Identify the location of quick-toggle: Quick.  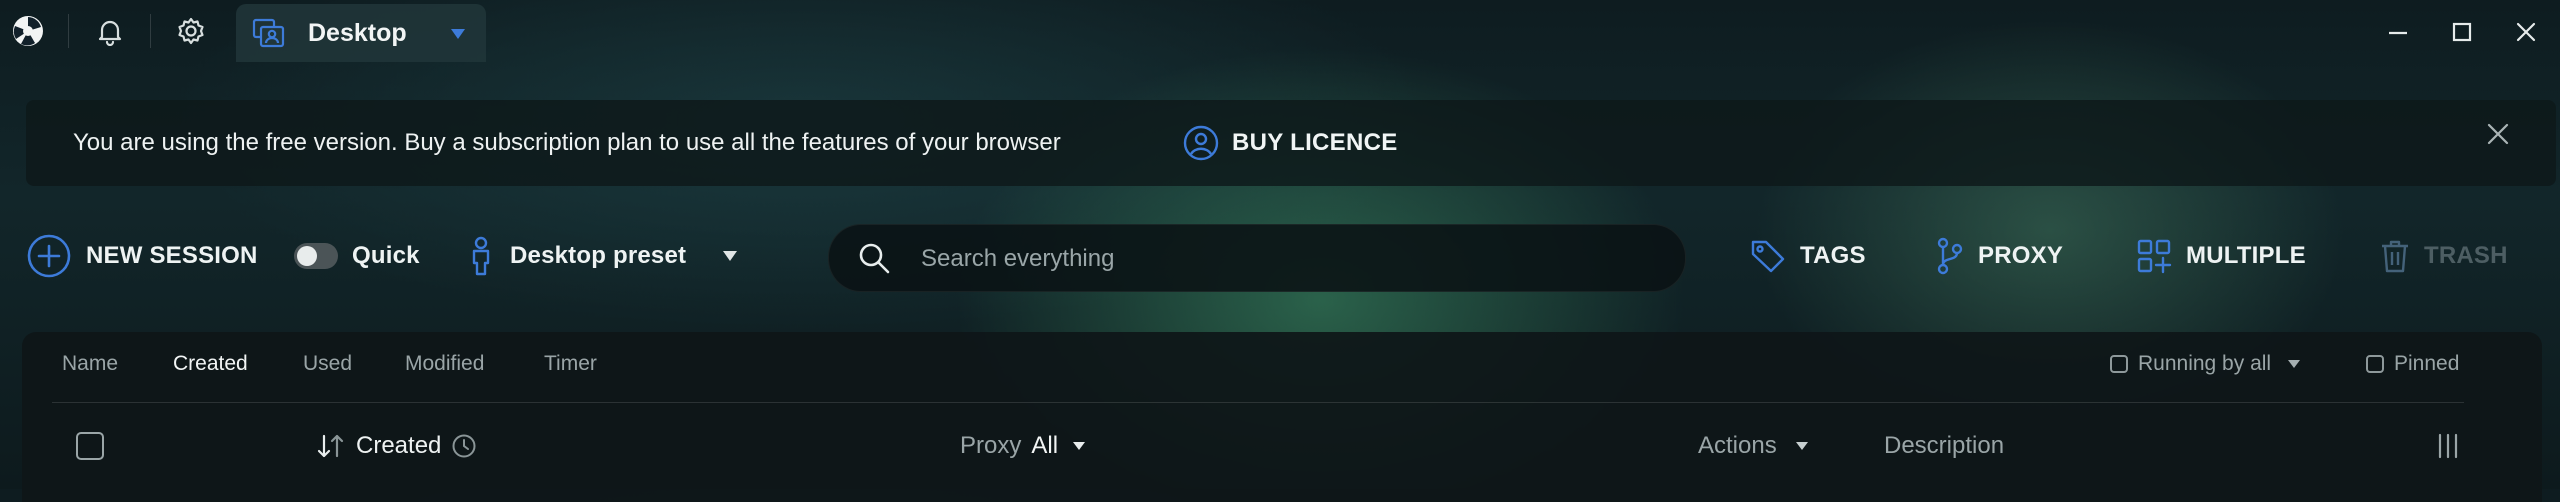
(357, 256).